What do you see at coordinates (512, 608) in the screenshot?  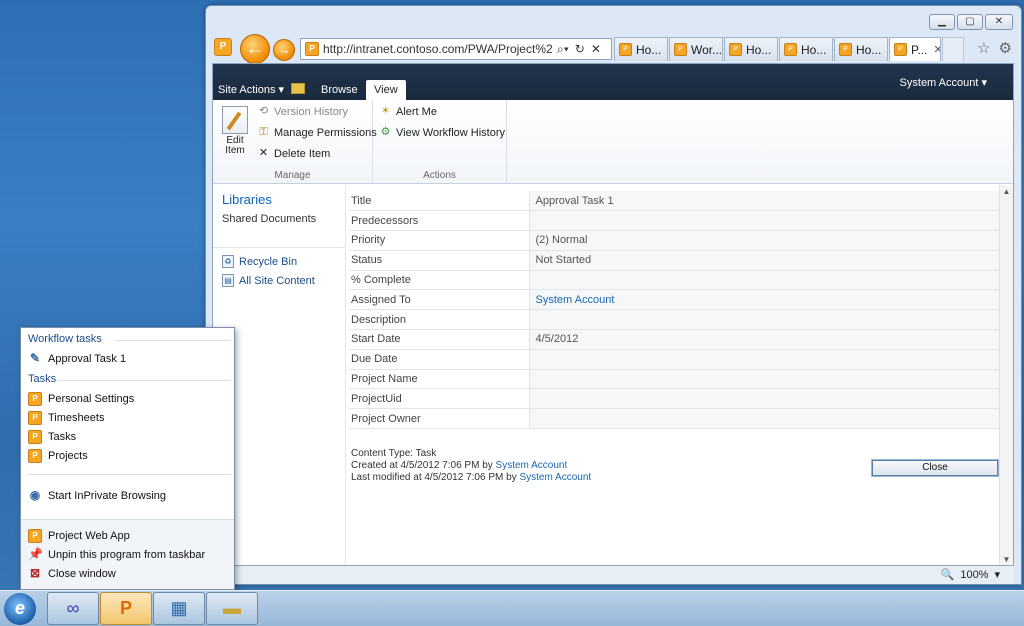 I see `taskbar: e ∞ P ▦ ▬` at bounding box center [512, 608].